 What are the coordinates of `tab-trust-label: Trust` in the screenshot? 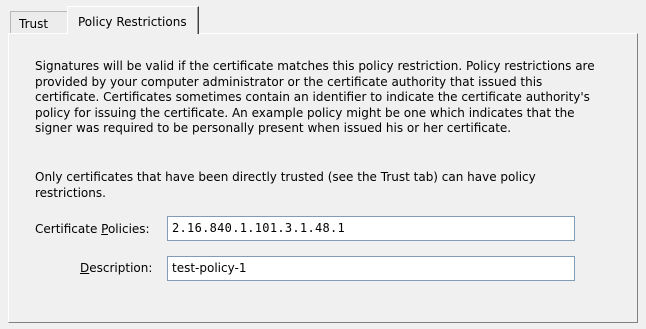 It's located at (34, 24).